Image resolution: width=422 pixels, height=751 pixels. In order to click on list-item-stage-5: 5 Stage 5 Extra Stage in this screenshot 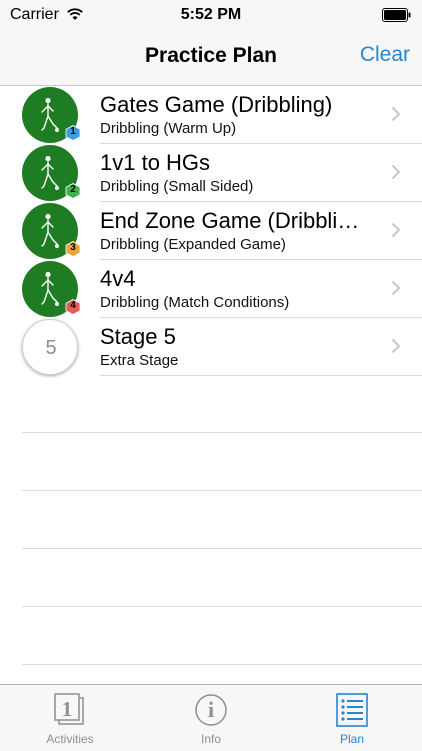, I will do `click(211, 347)`.